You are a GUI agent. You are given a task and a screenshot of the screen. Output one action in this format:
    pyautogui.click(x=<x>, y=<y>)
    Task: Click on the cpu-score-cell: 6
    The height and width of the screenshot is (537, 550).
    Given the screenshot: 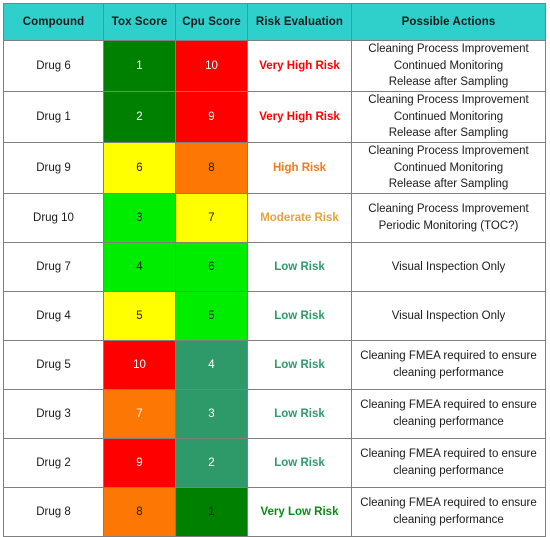 What is the action you would take?
    pyautogui.click(x=211, y=267)
    